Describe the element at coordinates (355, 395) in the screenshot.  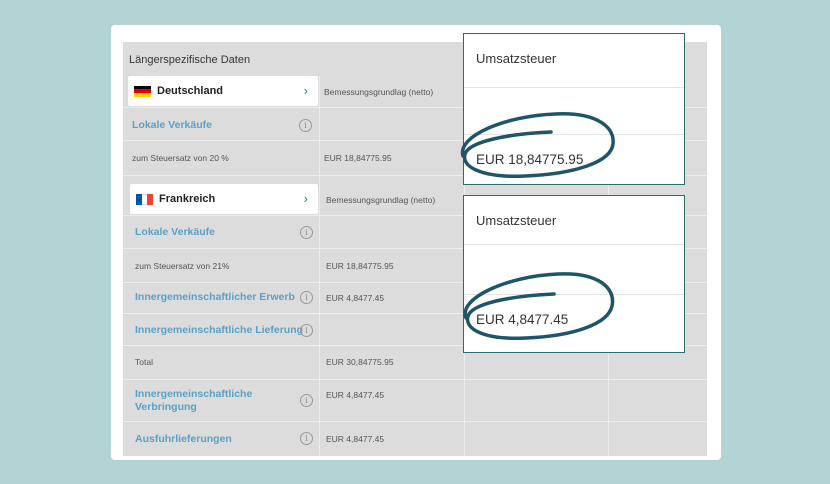
I see `transfer-amount: EUR 4,8477.45` at that location.